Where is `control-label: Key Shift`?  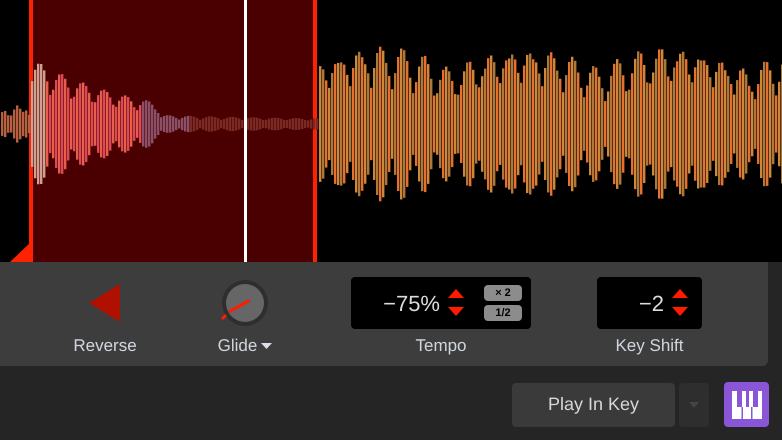
control-label: Key Shift is located at coordinates (649, 346).